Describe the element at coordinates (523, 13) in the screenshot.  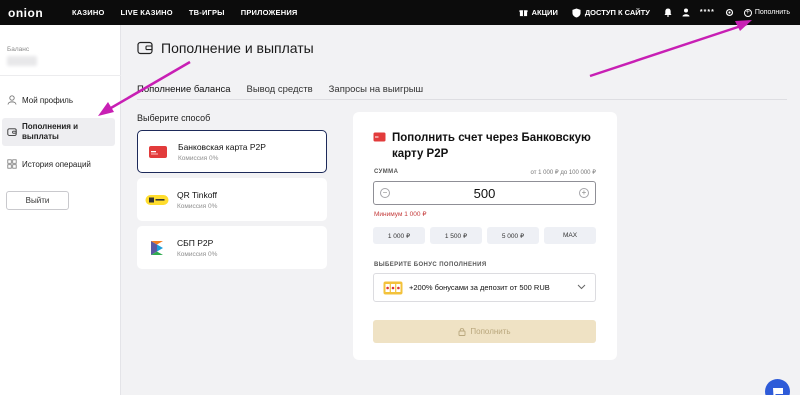
I see `gift-icon` at that location.